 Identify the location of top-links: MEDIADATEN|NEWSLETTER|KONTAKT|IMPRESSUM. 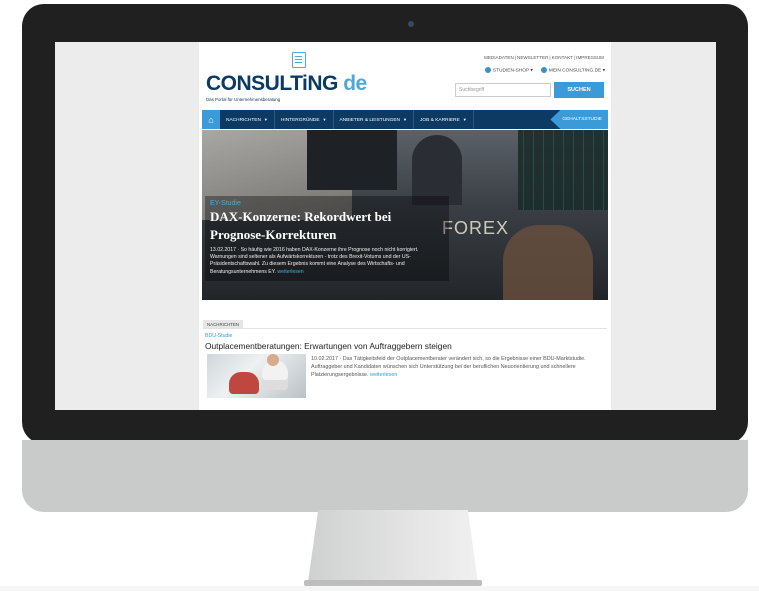
(544, 57).